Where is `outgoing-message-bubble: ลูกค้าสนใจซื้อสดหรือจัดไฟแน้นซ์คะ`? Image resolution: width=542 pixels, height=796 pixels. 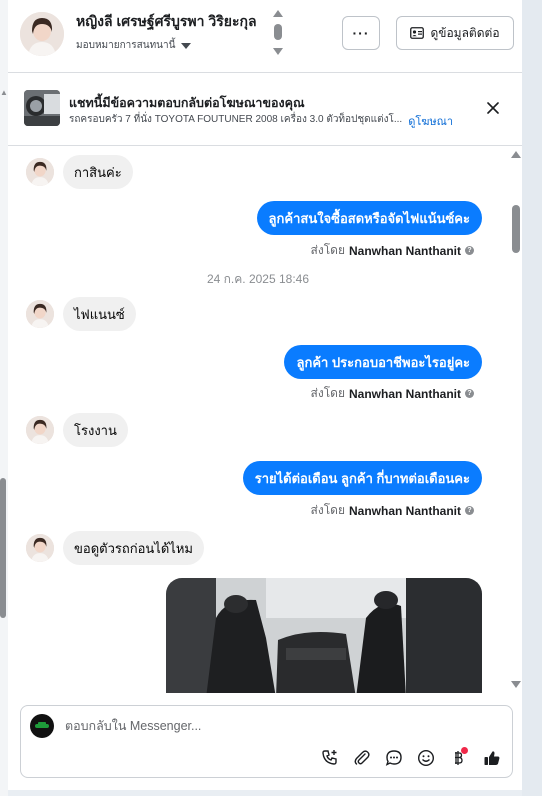
outgoing-message-bubble: ลูกค้าสนใจซื้อสดหรือจัดไฟแน้นซ์คะ is located at coordinates (369, 218).